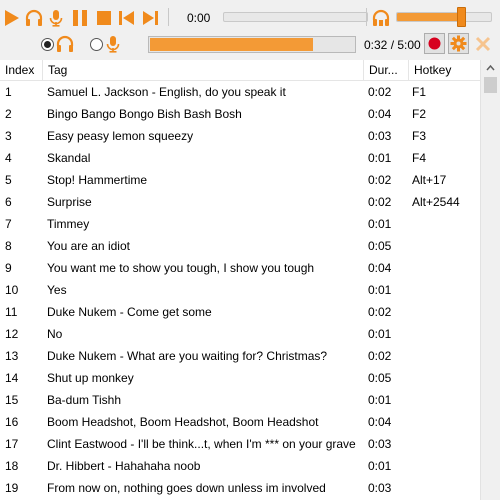 The height and width of the screenshot is (500, 500). Describe the element at coordinates (80, 18) in the screenshot. I see `pause-icon` at that location.